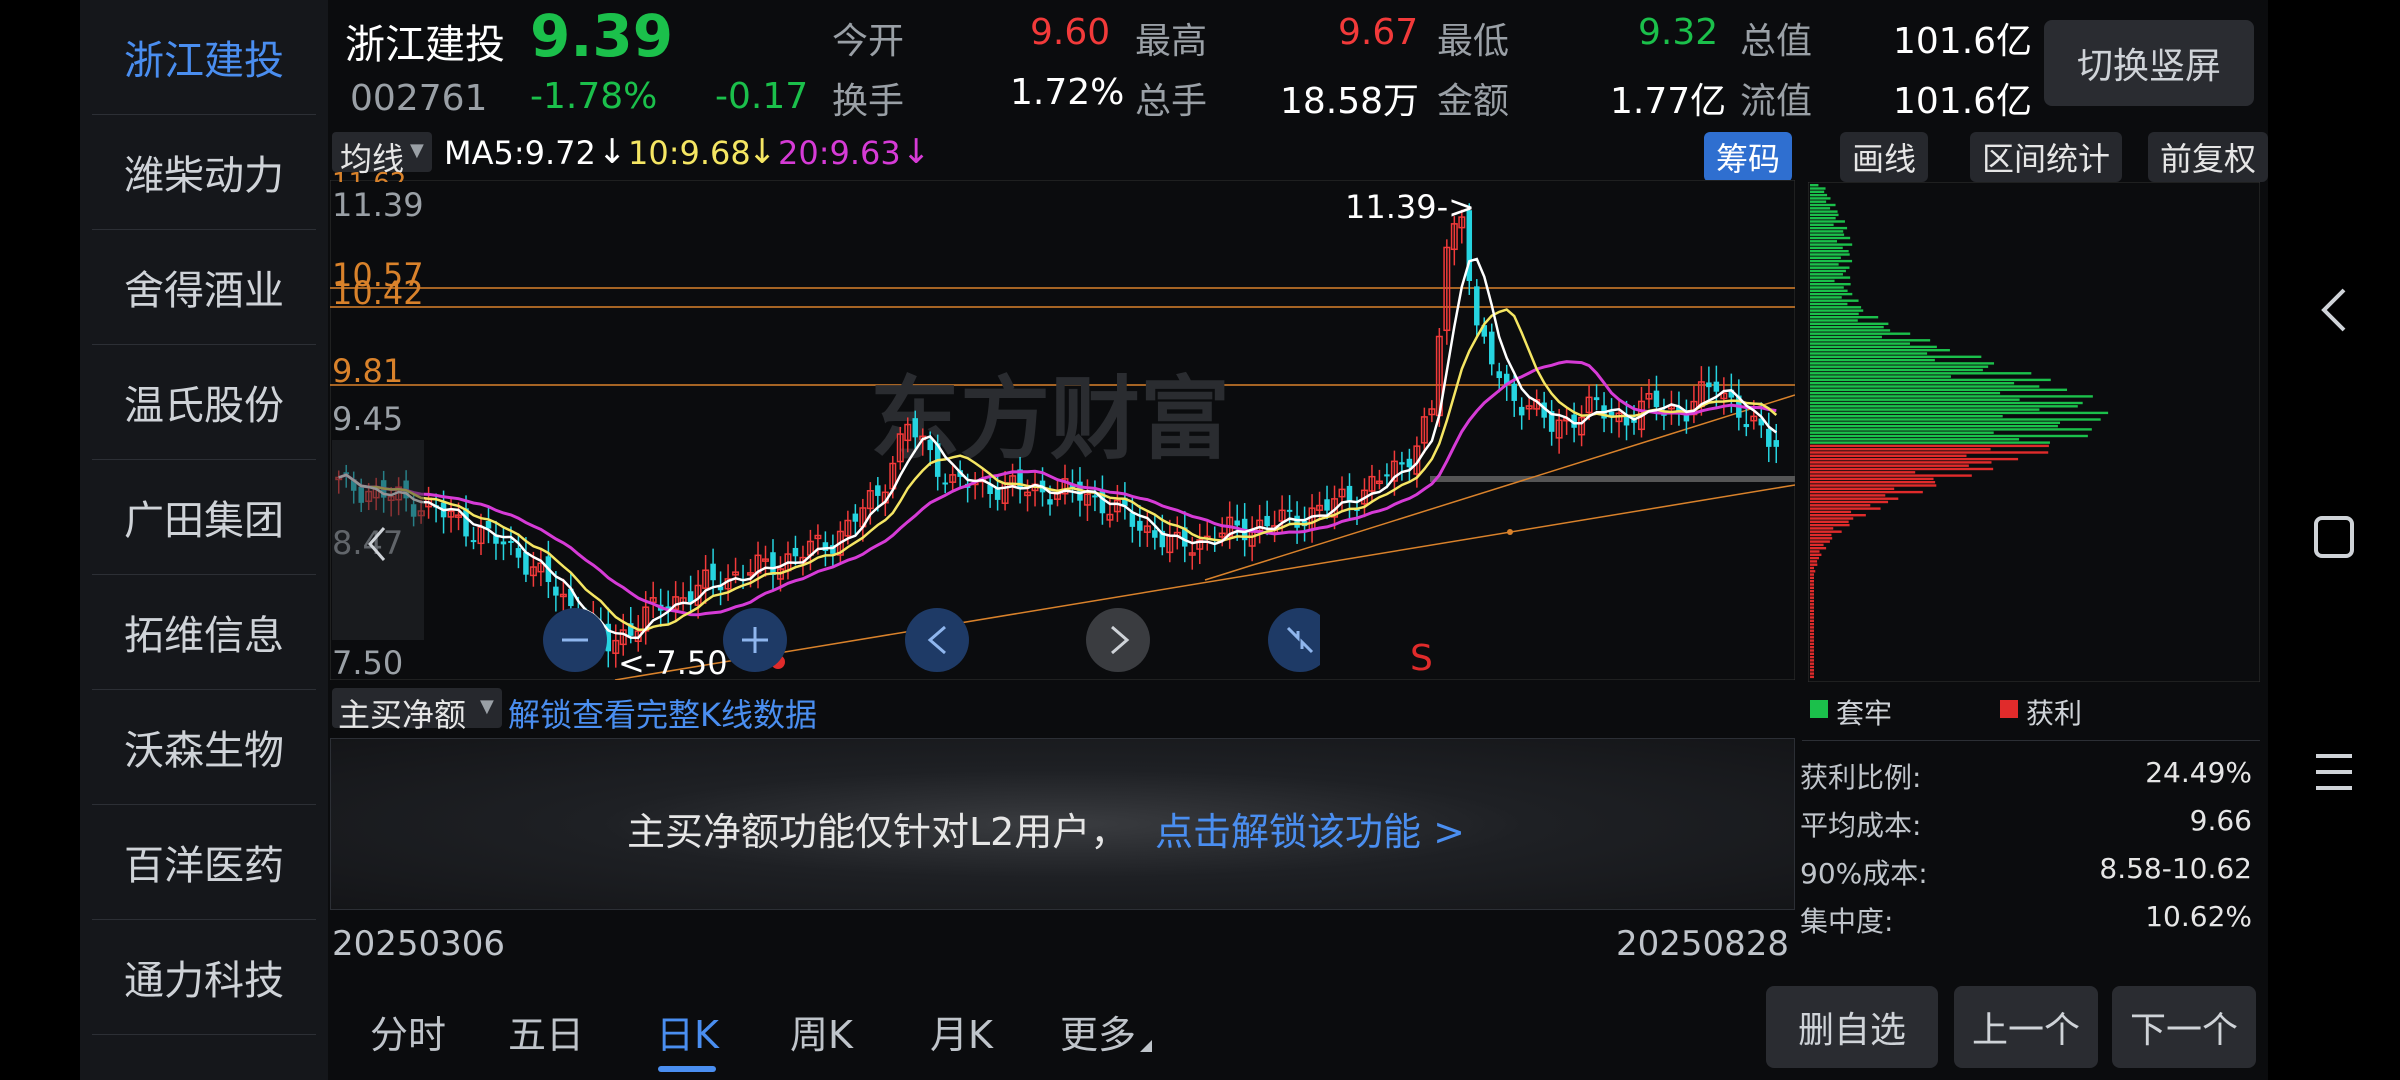 The height and width of the screenshot is (1080, 2400). I want to click on system-nav-bar, so click(2334, 540).